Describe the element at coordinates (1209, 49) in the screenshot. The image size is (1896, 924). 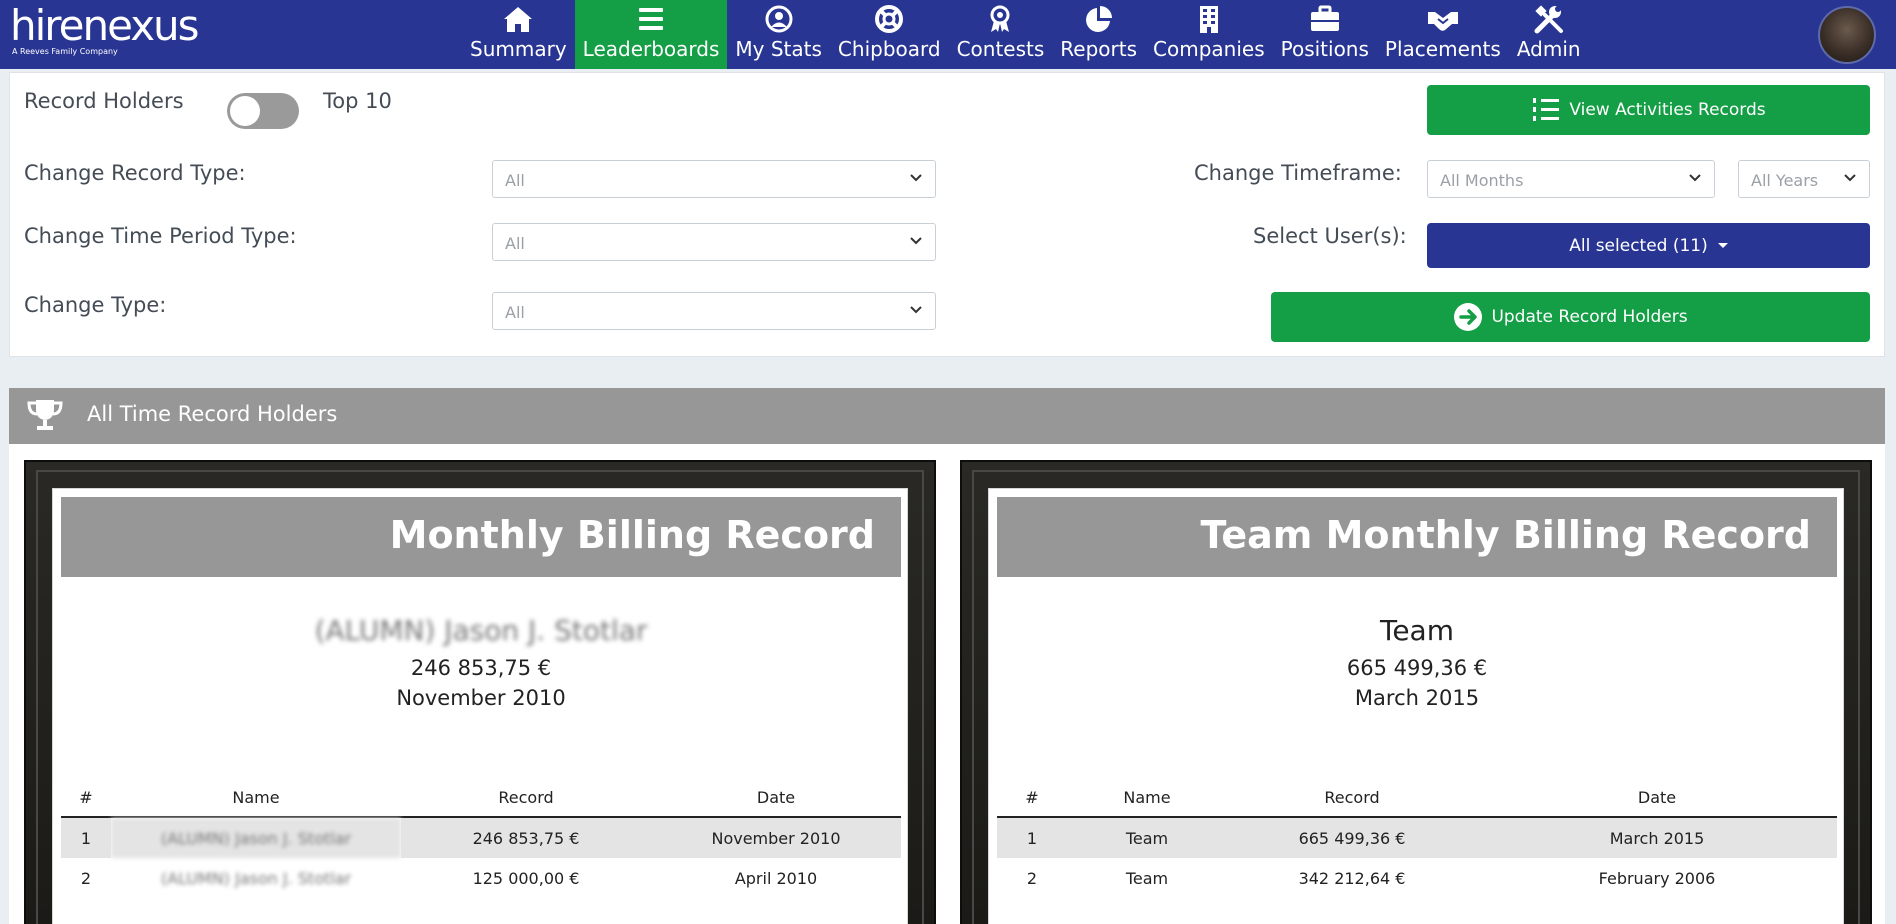
I see `nav-label: Companies` at that location.